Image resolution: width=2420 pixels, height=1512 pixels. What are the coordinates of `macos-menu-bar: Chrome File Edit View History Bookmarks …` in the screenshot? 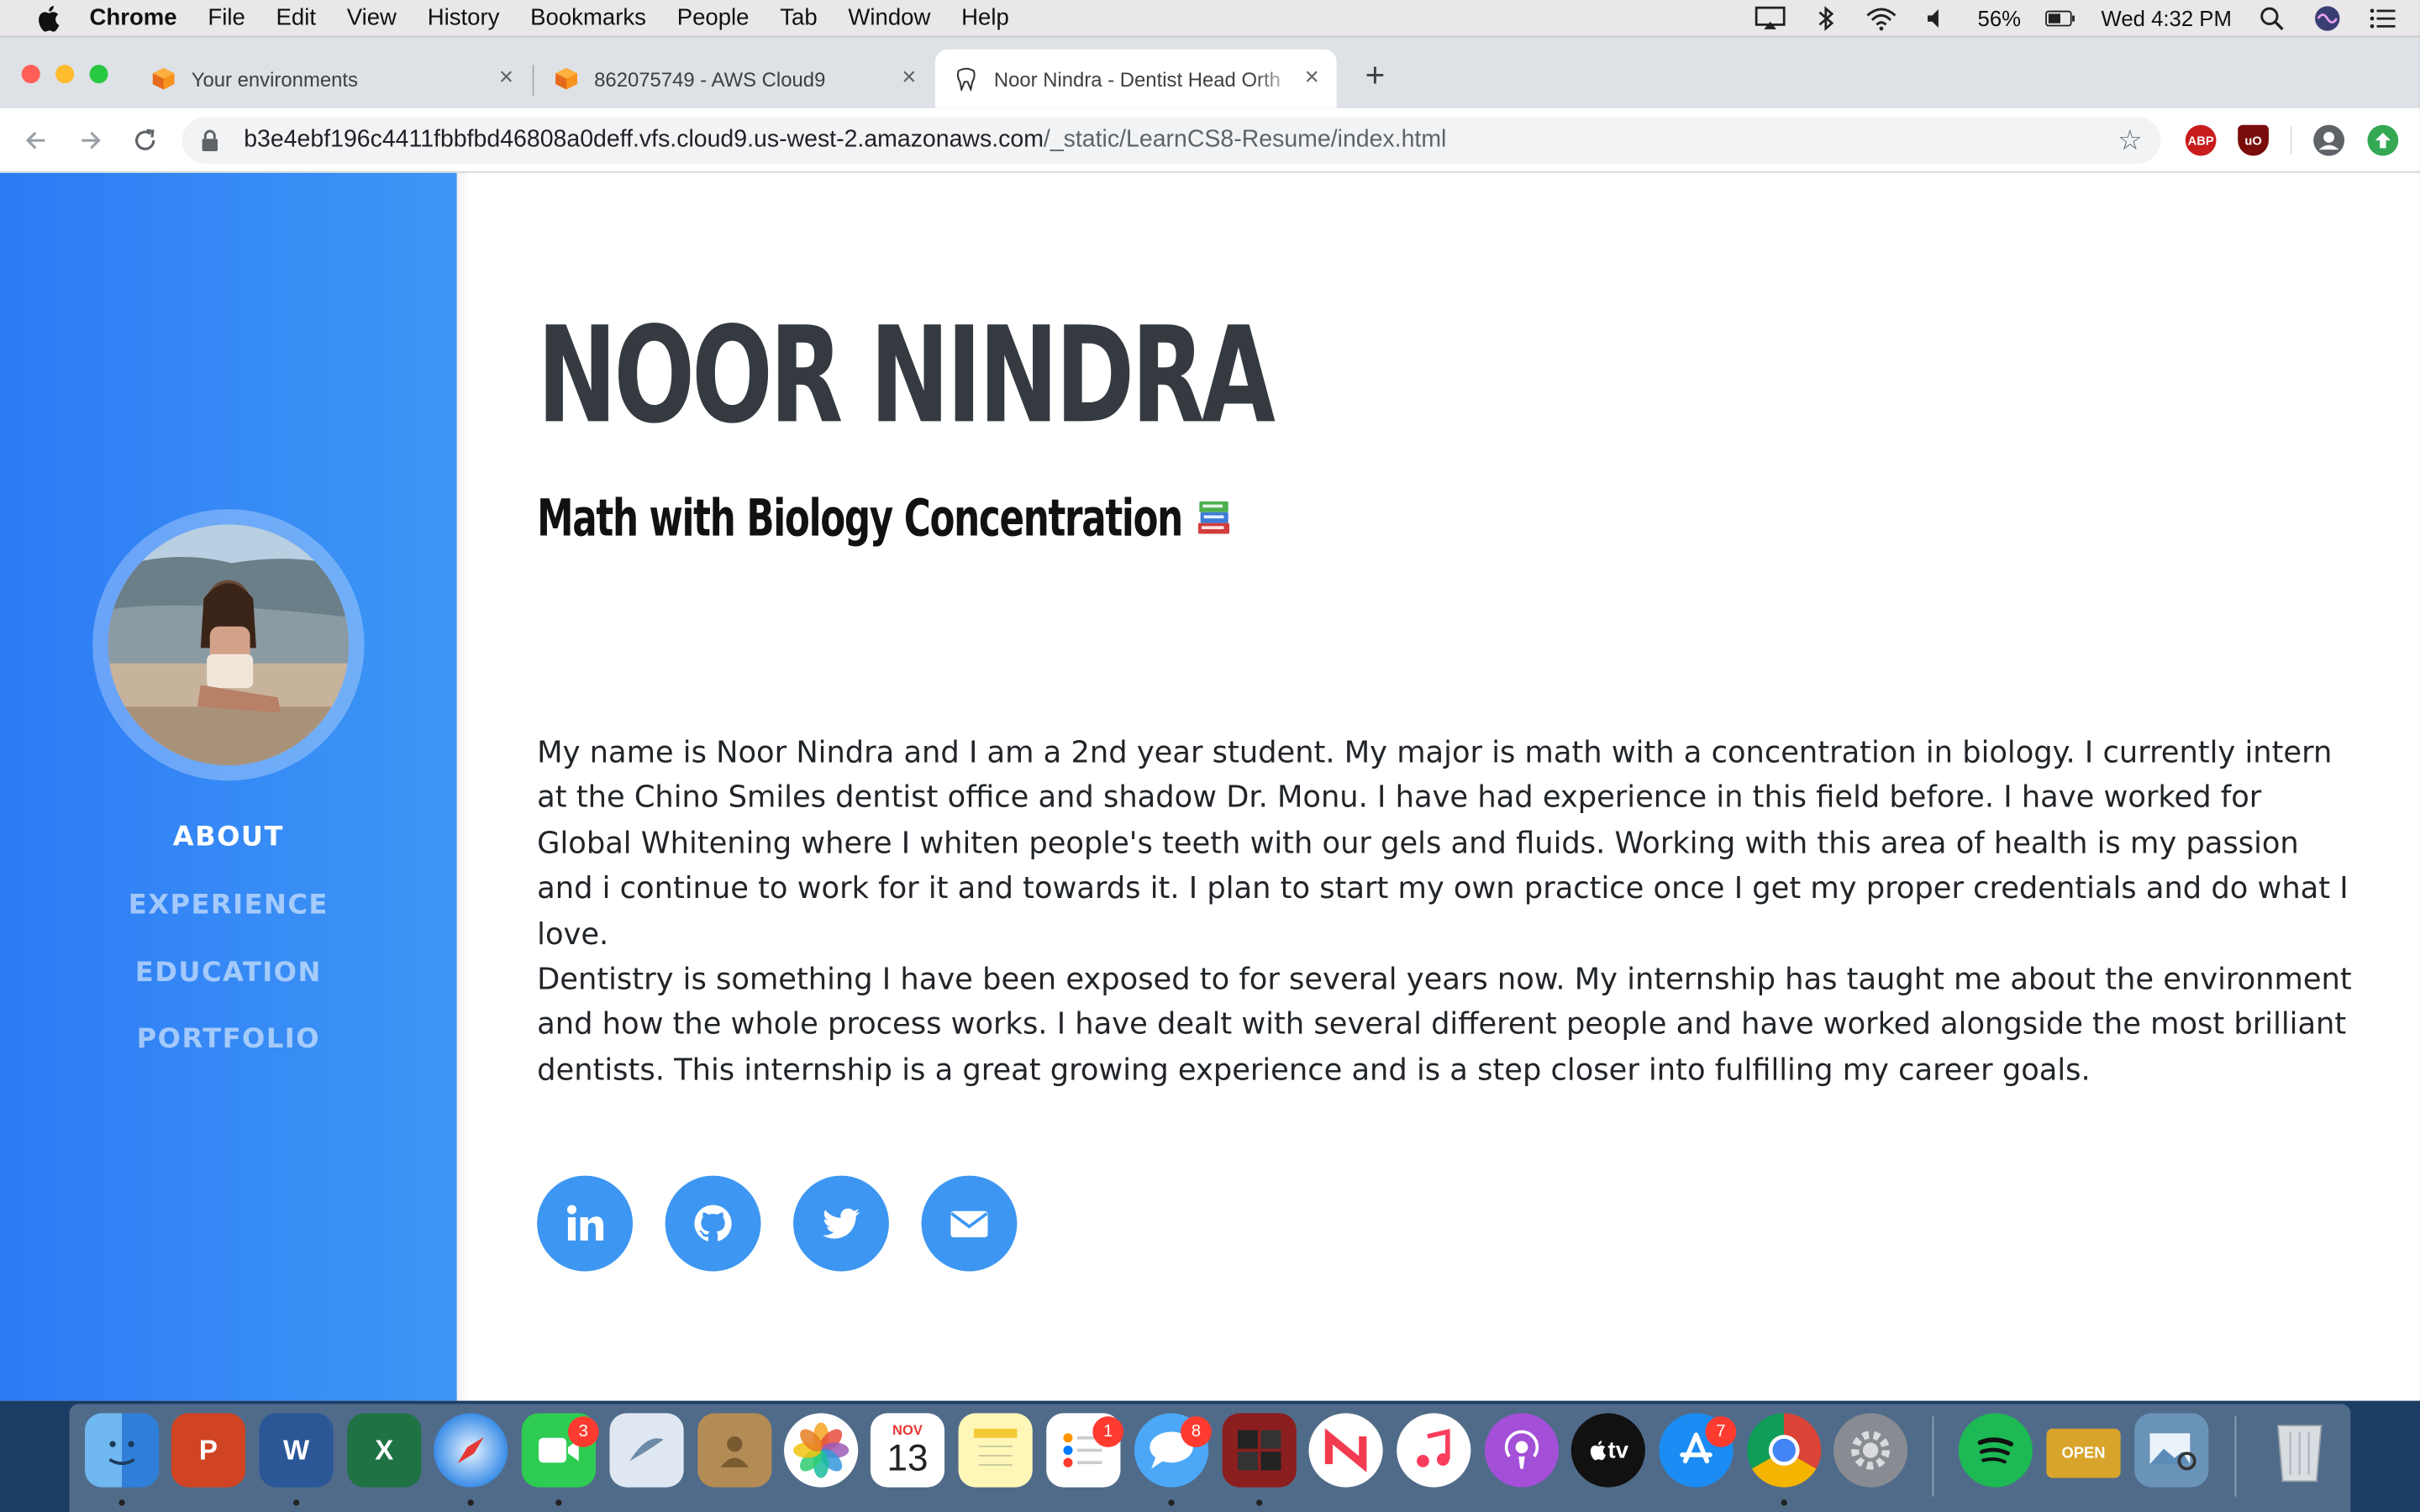 It's located at (1210, 19).